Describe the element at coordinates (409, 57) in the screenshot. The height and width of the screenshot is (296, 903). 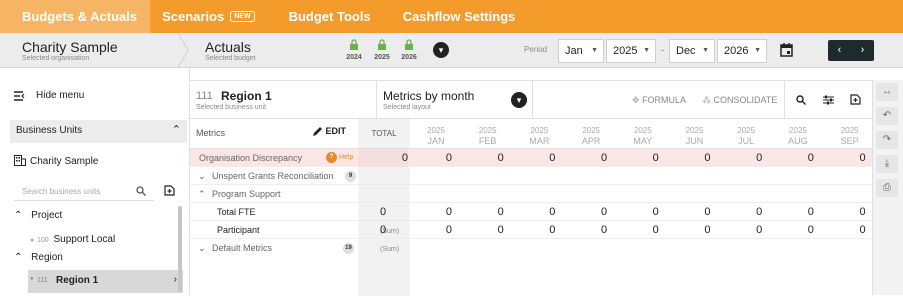
I see `lock-year: 2026` at that location.